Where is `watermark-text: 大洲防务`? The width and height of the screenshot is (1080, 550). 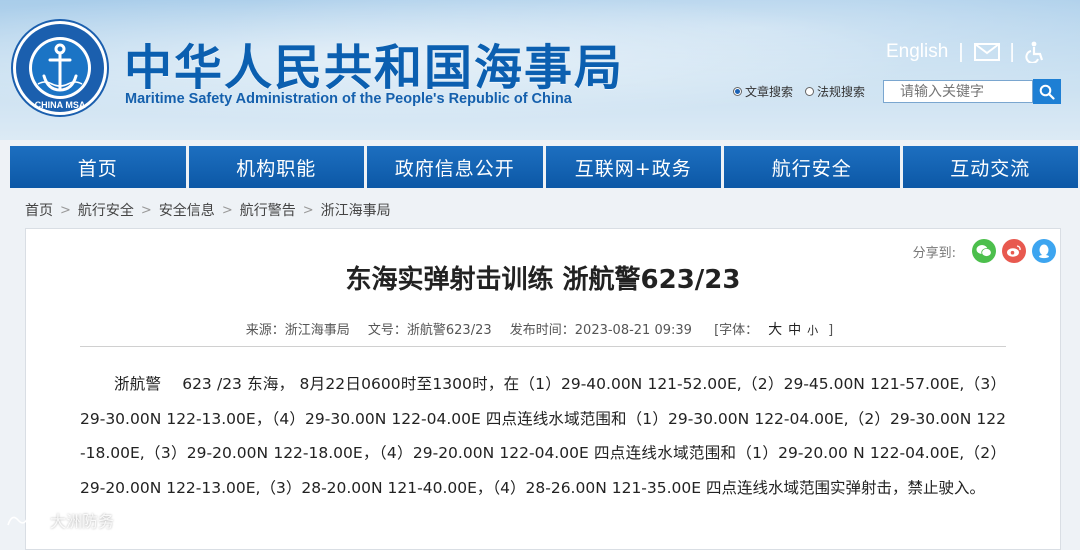
watermark-text: 大洲防务 is located at coordinates (82, 521).